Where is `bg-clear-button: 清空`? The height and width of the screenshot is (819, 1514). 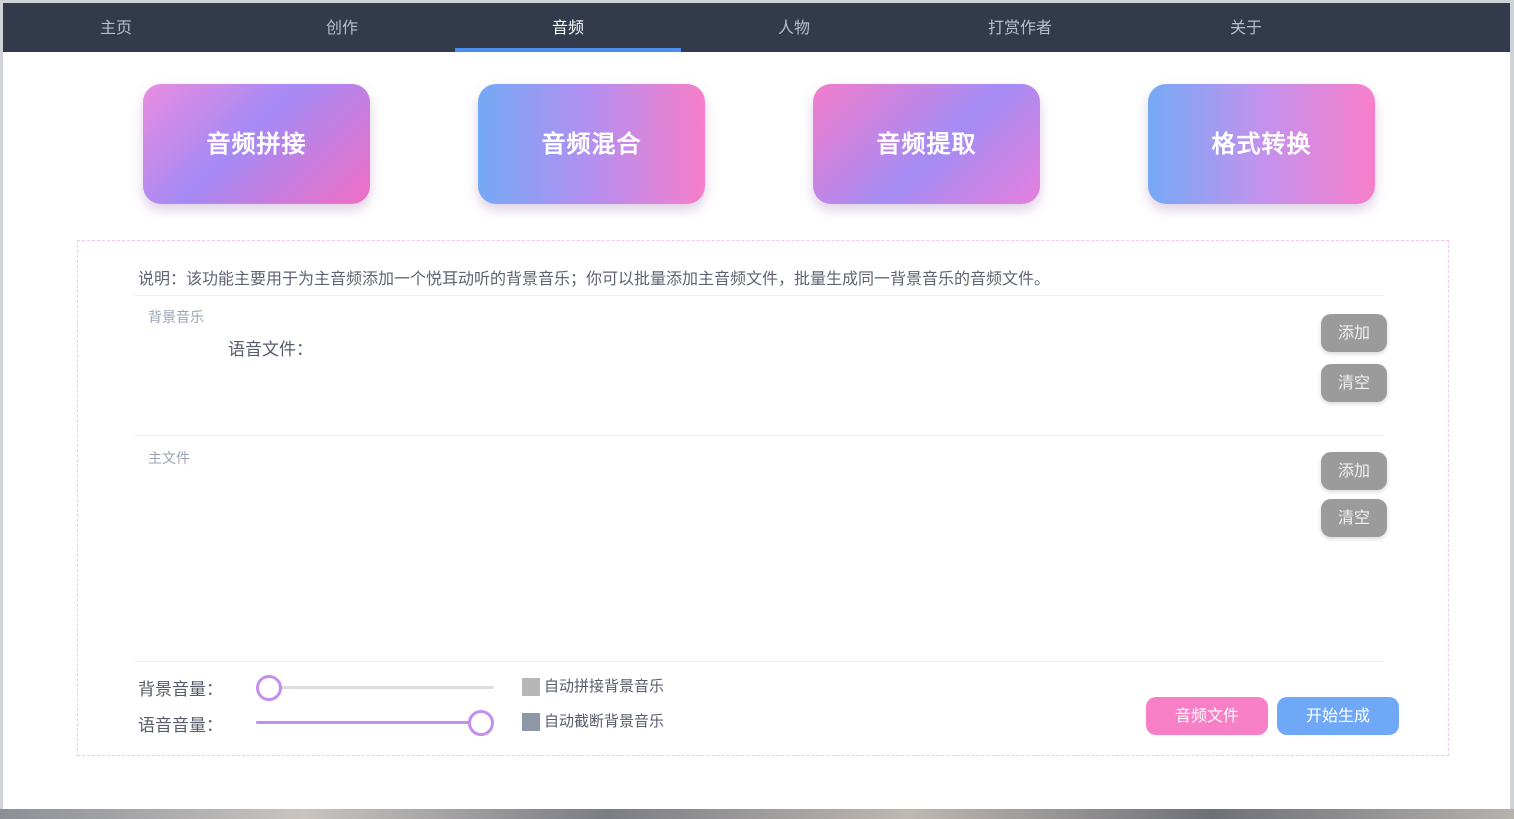 bg-clear-button: 清空 is located at coordinates (1354, 383).